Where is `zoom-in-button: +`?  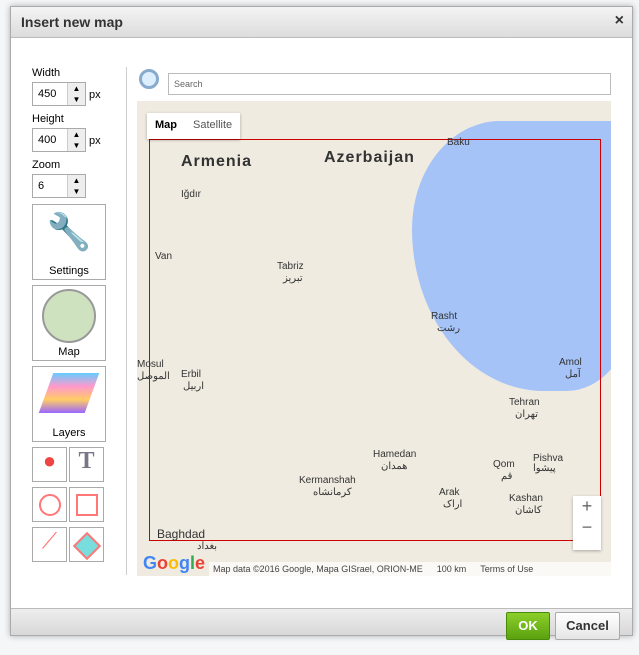
zoom-in-button: + is located at coordinates (587, 506).